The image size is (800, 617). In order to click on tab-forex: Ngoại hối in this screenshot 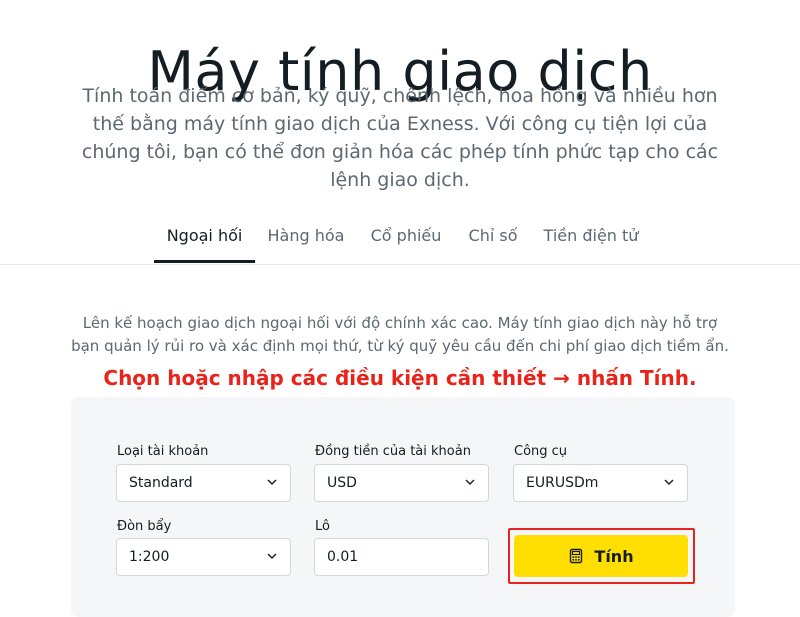, I will do `click(204, 239)`.